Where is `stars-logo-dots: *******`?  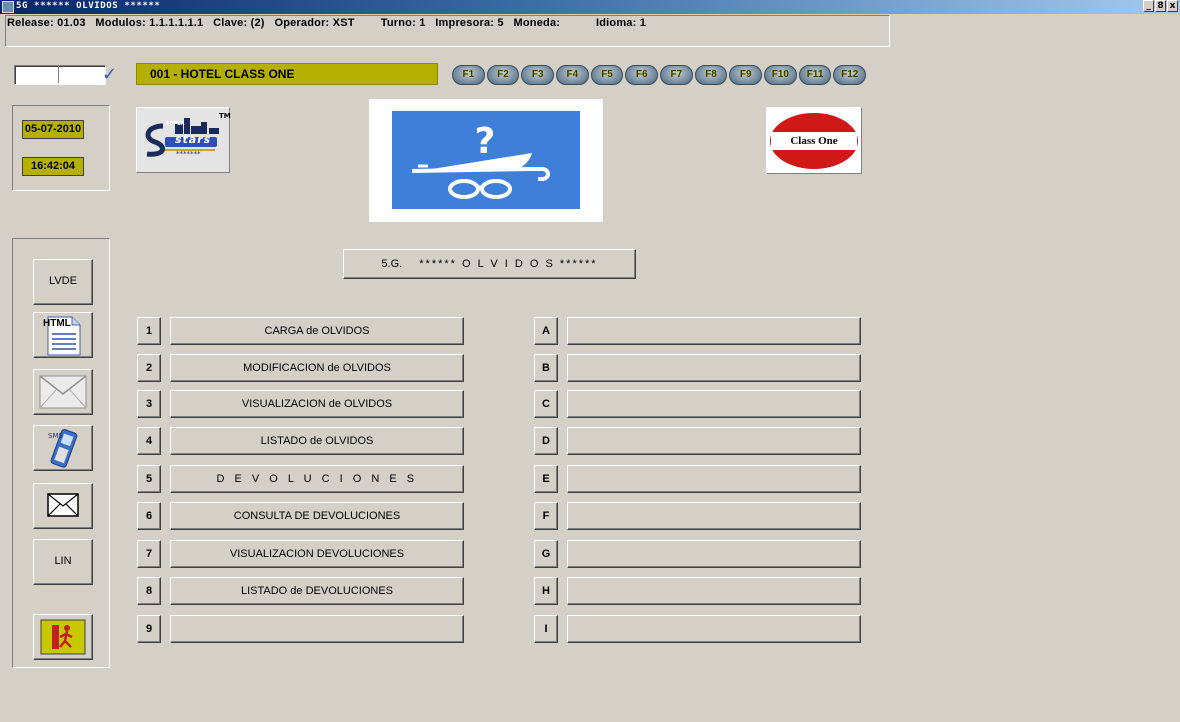
stars-logo-dots: ******* is located at coordinates (188, 154).